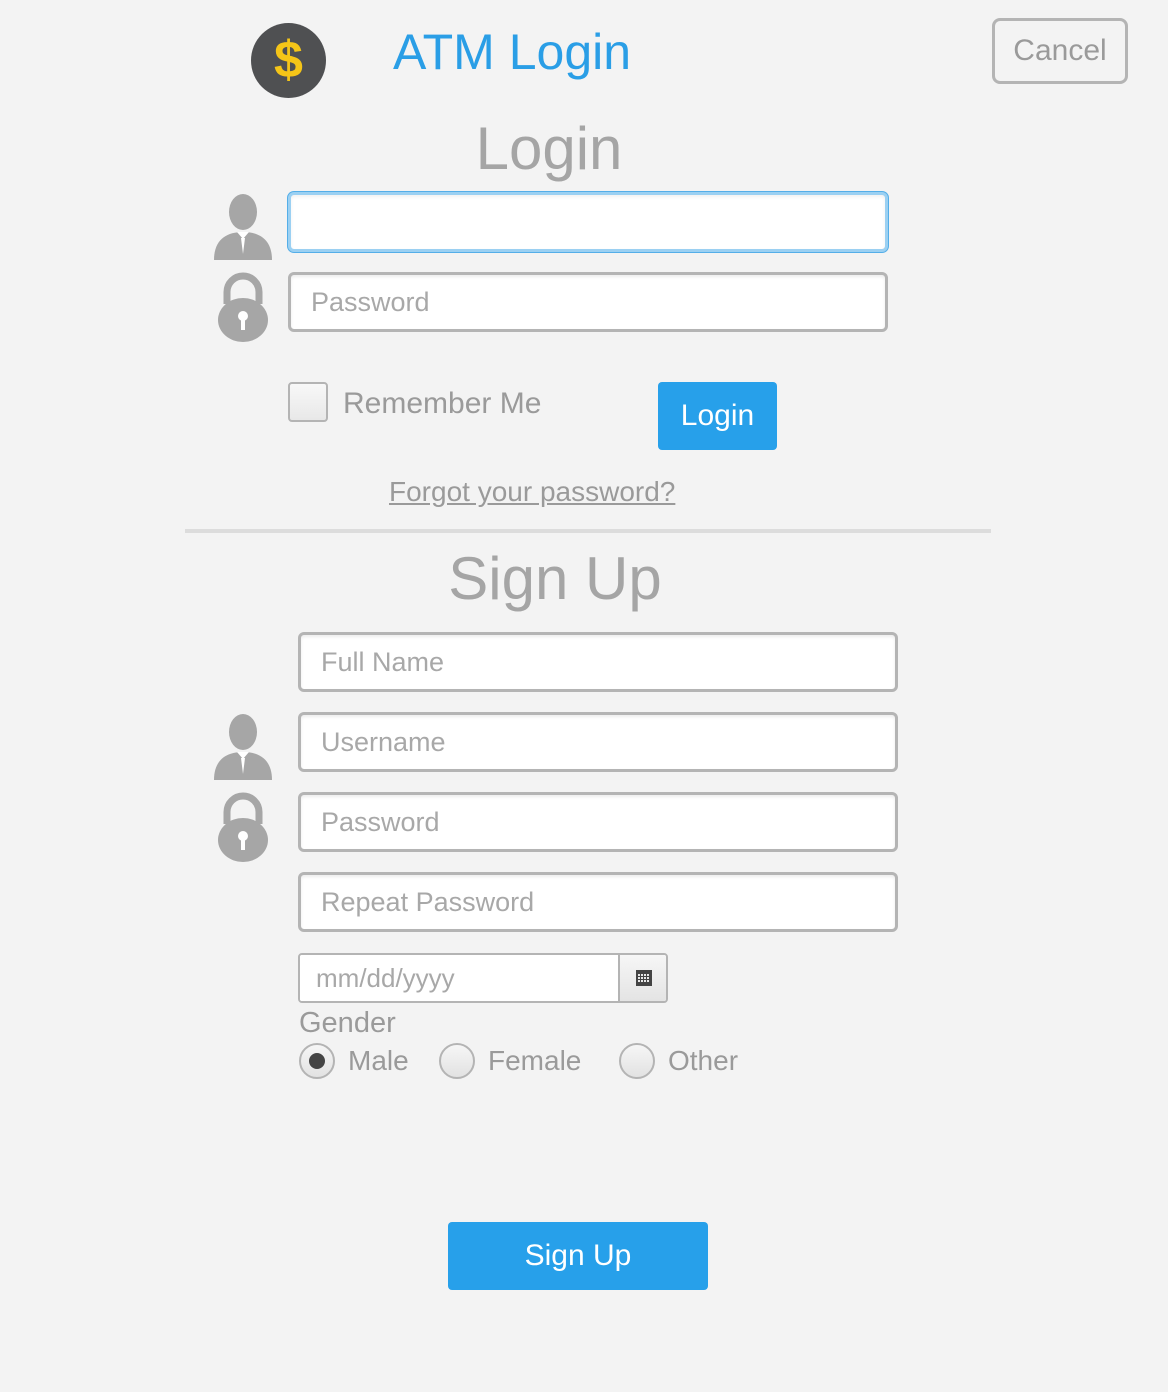  What do you see at coordinates (555, 578) in the screenshot?
I see `signup-section-title: Sign Up` at bounding box center [555, 578].